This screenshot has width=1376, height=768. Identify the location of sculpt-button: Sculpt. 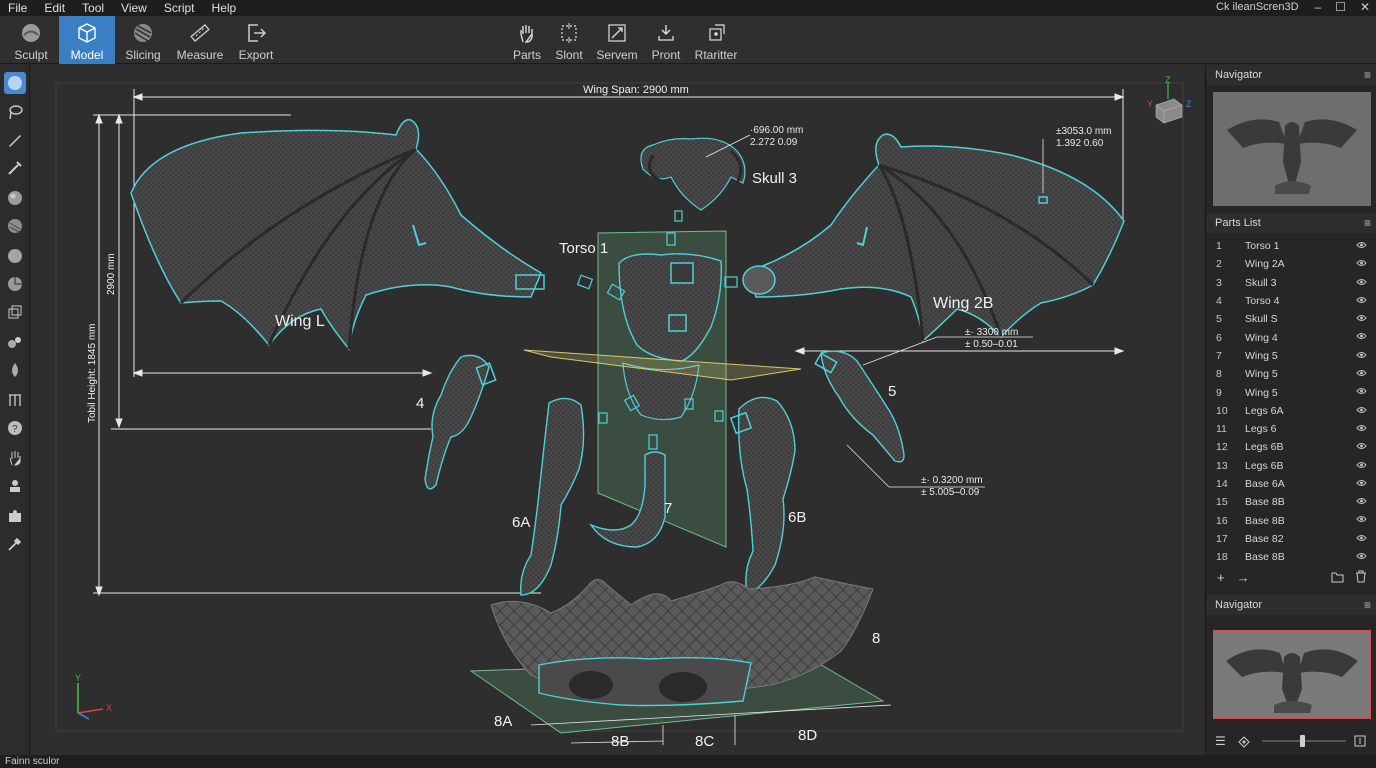
(31, 40).